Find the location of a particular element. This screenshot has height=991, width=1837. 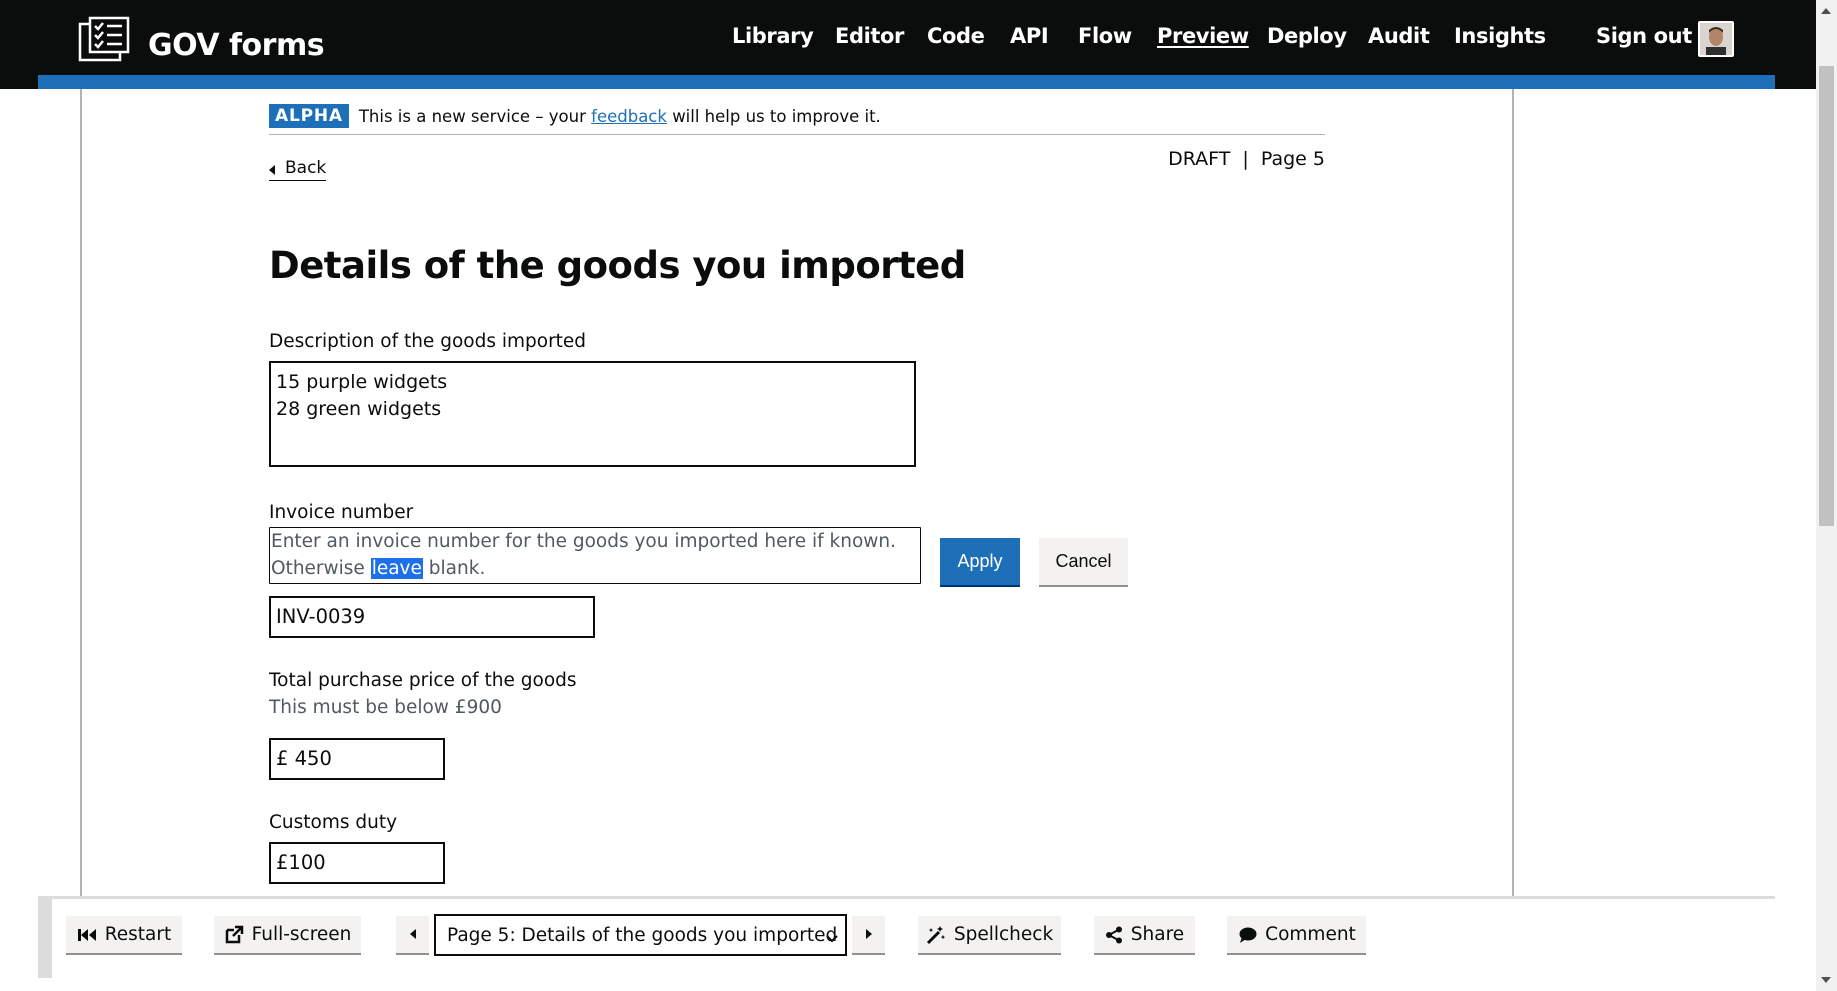

share-label: Share is located at coordinates (1157, 934).